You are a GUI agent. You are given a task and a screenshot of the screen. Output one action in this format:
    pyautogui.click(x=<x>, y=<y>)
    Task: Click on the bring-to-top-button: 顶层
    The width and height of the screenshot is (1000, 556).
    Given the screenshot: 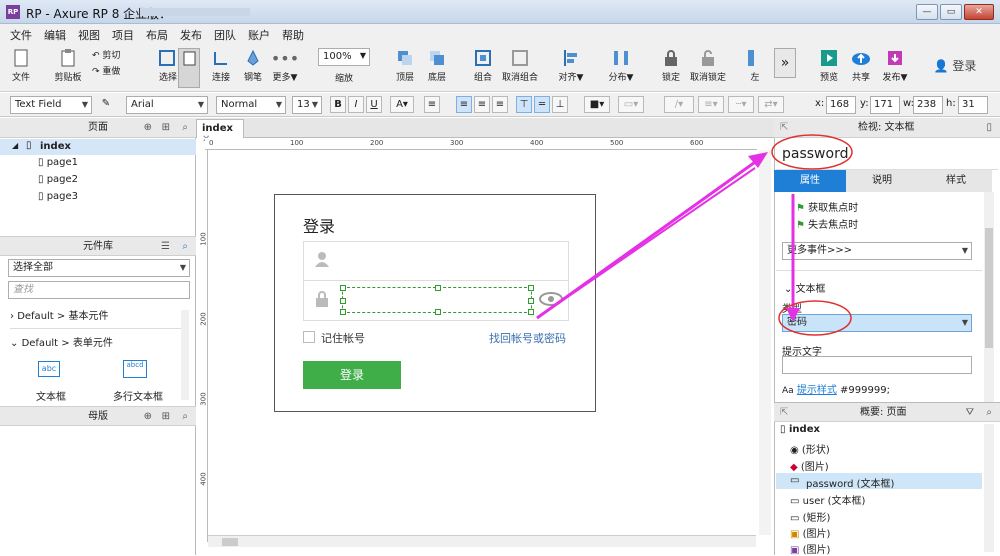 What is the action you would take?
    pyautogui.click(x=405, y=65)
    